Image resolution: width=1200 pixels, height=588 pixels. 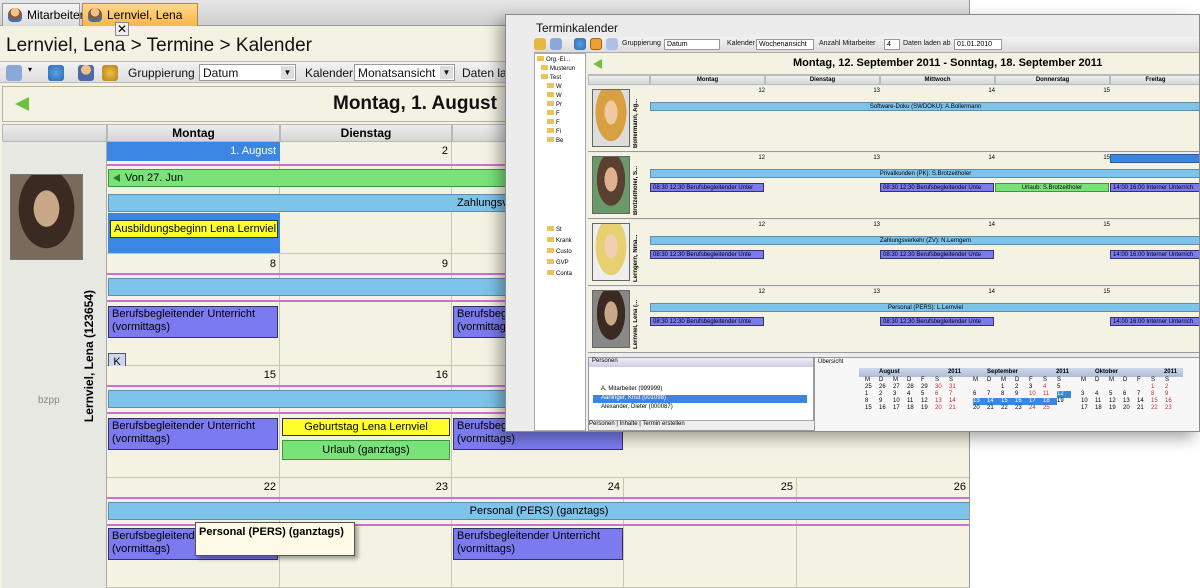 What do you see at coordinates (692, 44) in the screenshot?
I see `grouping-select: Datum` at bounding box center [692, 44].